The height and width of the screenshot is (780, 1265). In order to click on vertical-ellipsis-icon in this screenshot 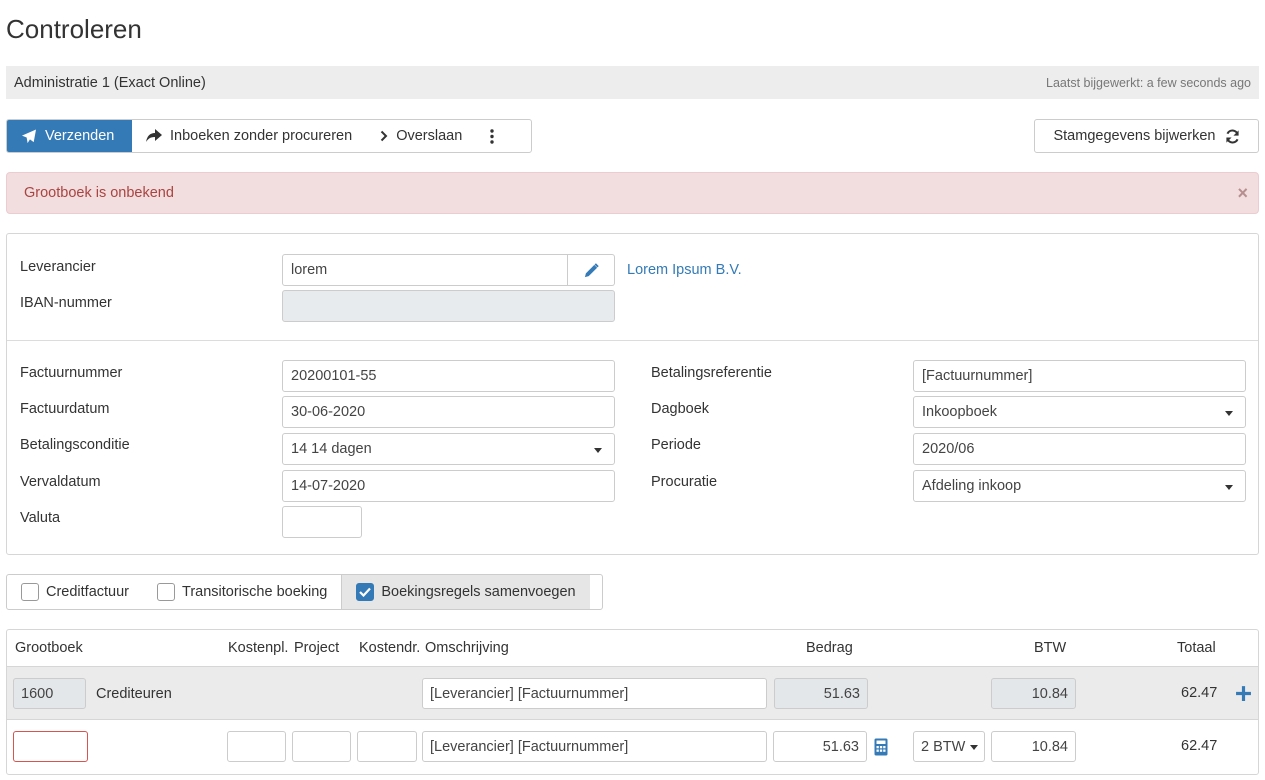, I will do `click(492, 136)`.